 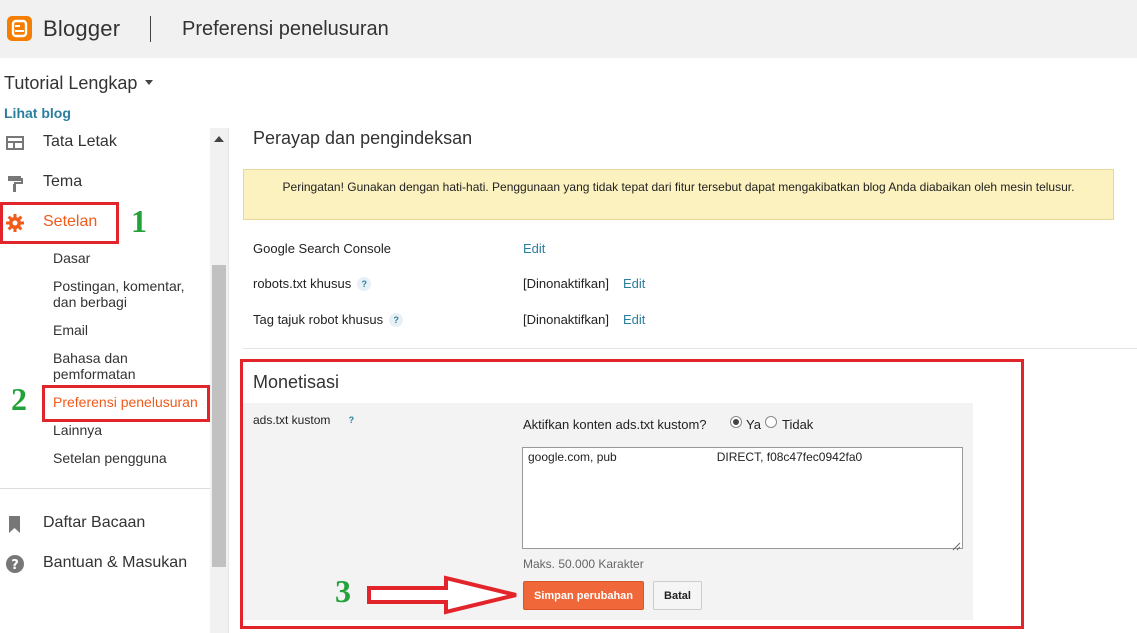 I want to click on sidebar-item-layout: Tata Letak, so click(x=105, y=143).